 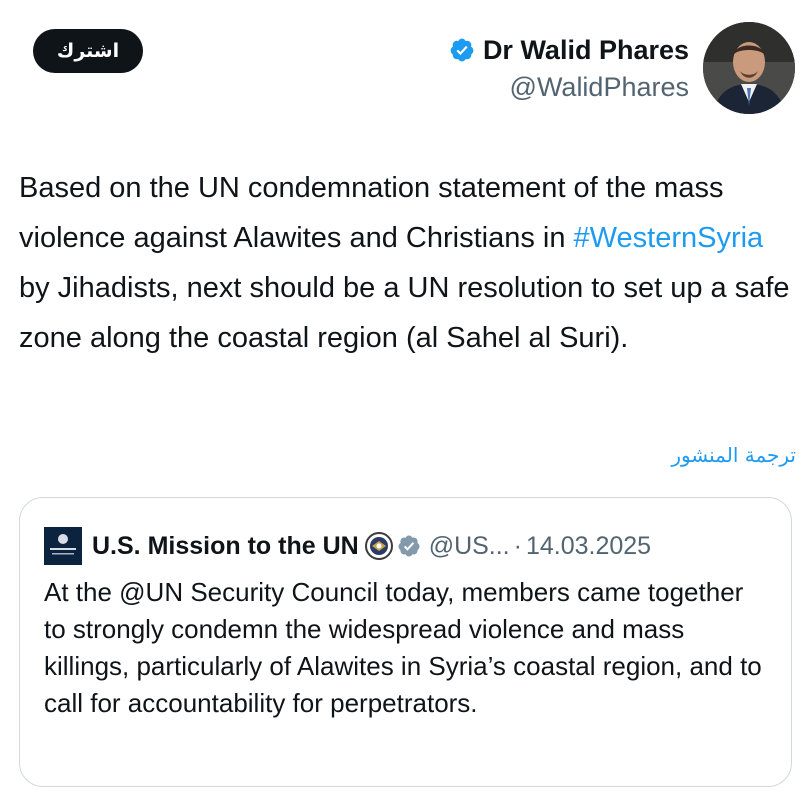 I want to click on author-avatar, so click(x=749, y=68).